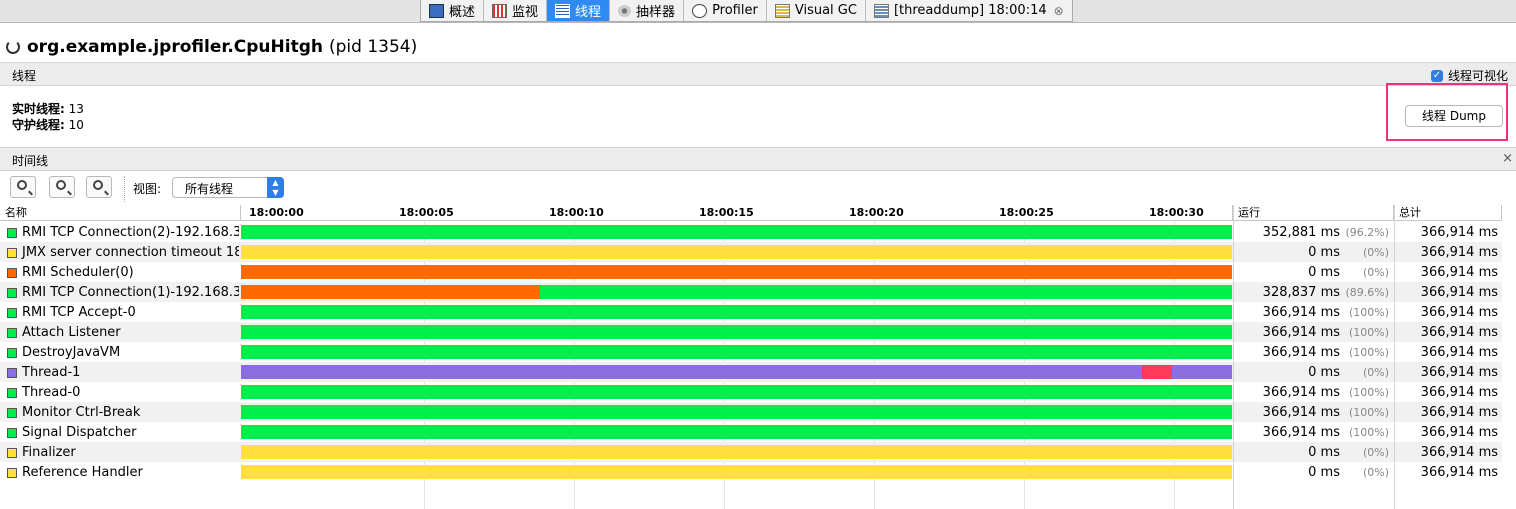 This screenshot has width=1516, height=509. I want to click on thread-name-cell: Thread-0, so click(123, 392).